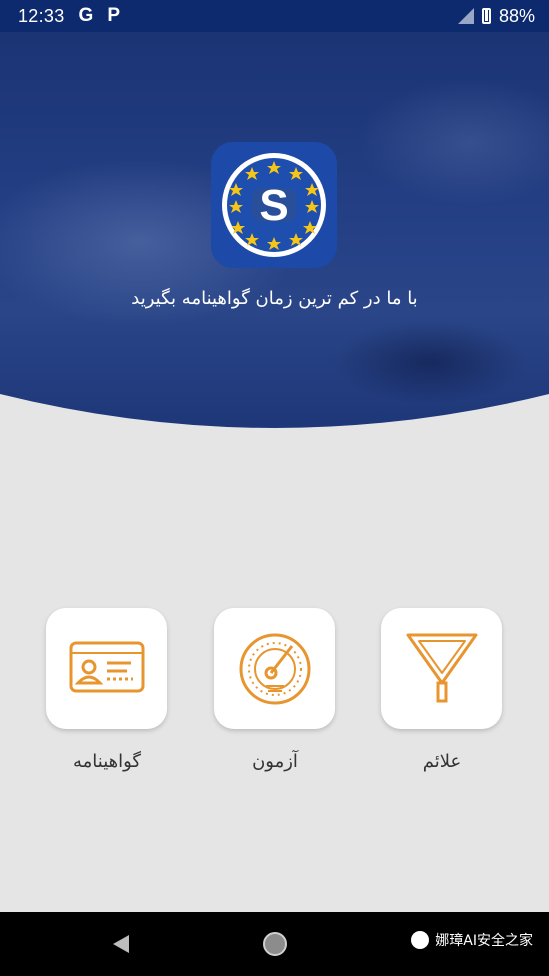  Describe the element at coordinates (420, 940) in the screenshot. I see `wechat-icon` at that location.